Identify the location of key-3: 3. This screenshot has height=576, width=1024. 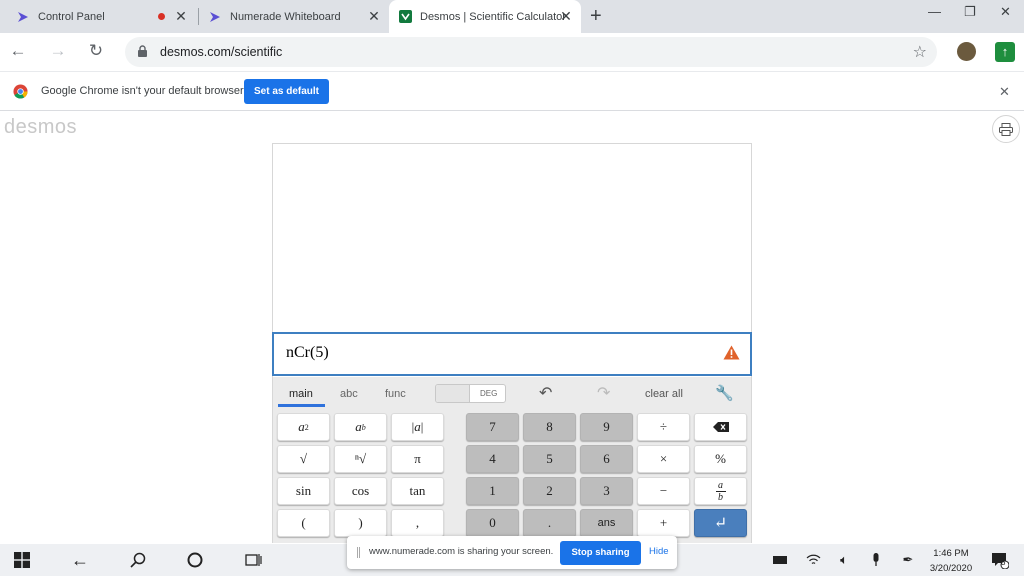
(606, 491).